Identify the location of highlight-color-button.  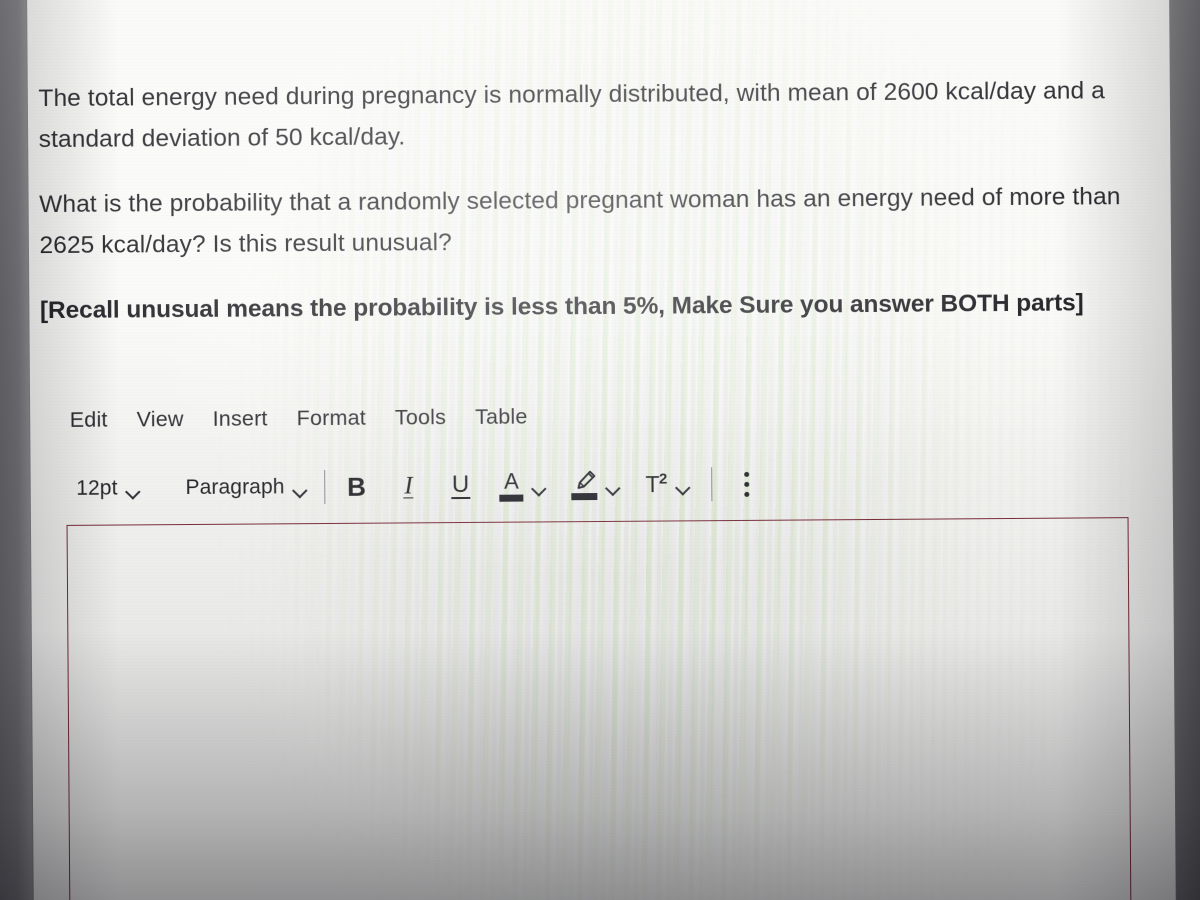
(596, 485).